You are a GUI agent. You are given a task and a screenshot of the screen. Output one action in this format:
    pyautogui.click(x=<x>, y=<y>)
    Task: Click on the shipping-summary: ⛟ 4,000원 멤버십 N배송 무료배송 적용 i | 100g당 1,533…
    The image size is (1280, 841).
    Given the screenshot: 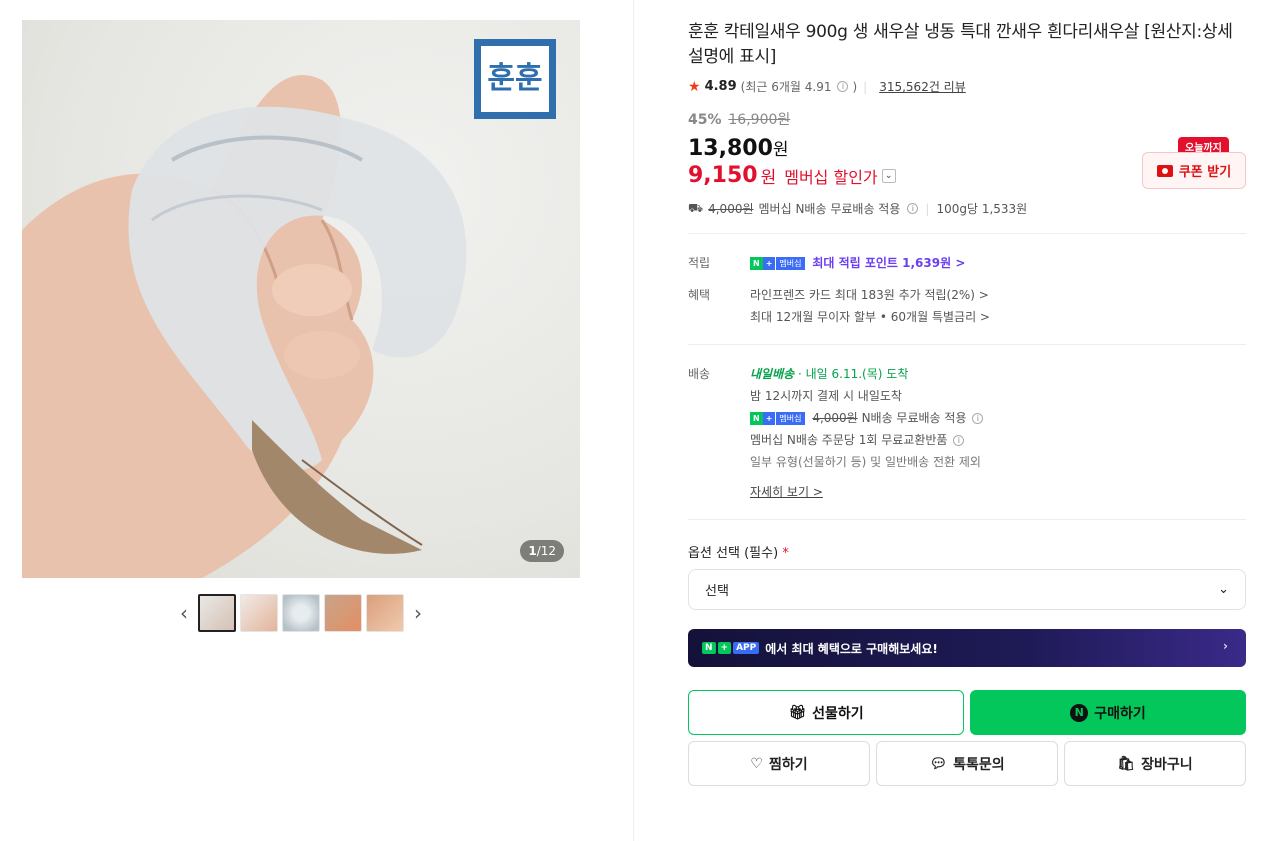 What is the action you would take?
    pyautogui.click(x=967, y=208)
    